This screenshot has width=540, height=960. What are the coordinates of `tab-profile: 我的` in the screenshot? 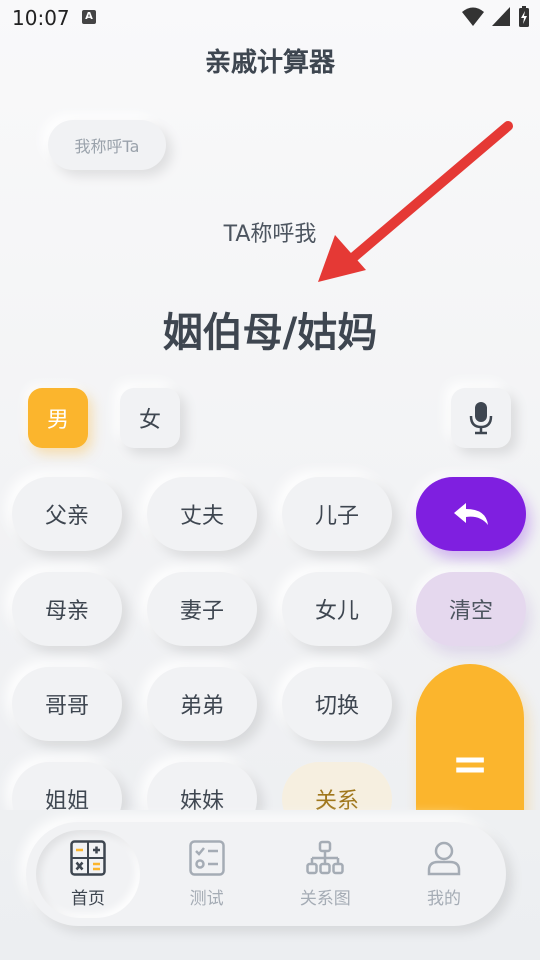 It's located at (444, 874).